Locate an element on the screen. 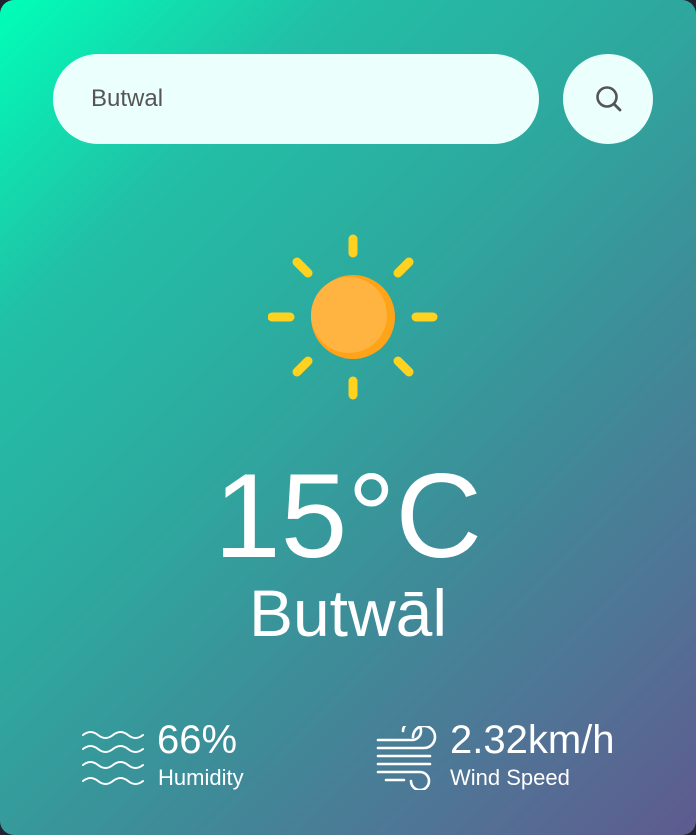 Image resolution: width=696 pixels, height=835 pixels. search-icon is located at coordinates (609, 99).